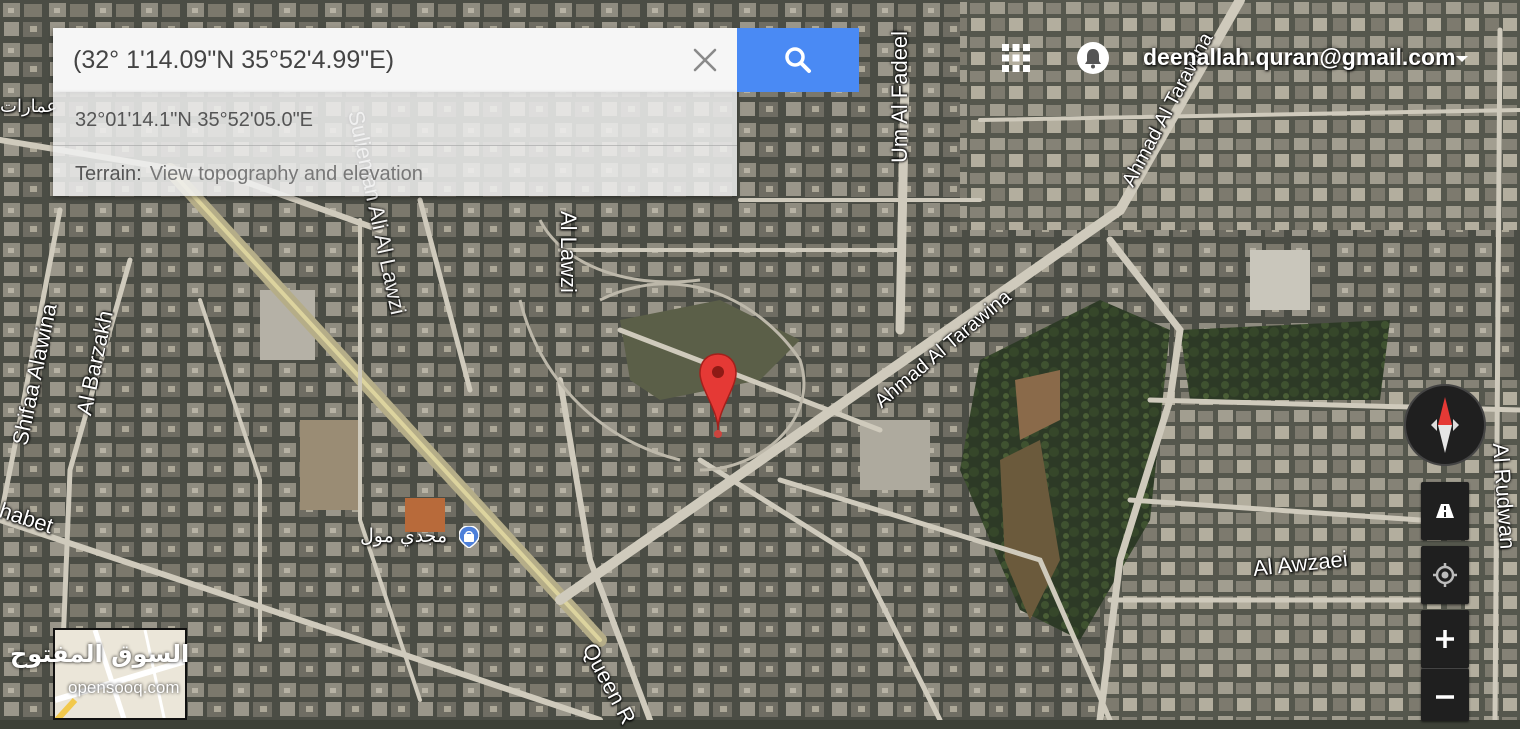 The height and width of the screenshot is (729, 1520). What do you see at coordinates (404, 536) in the screenshot?
I see `poi-mall-label: مجدي مول` at bounding box center [404, 536].